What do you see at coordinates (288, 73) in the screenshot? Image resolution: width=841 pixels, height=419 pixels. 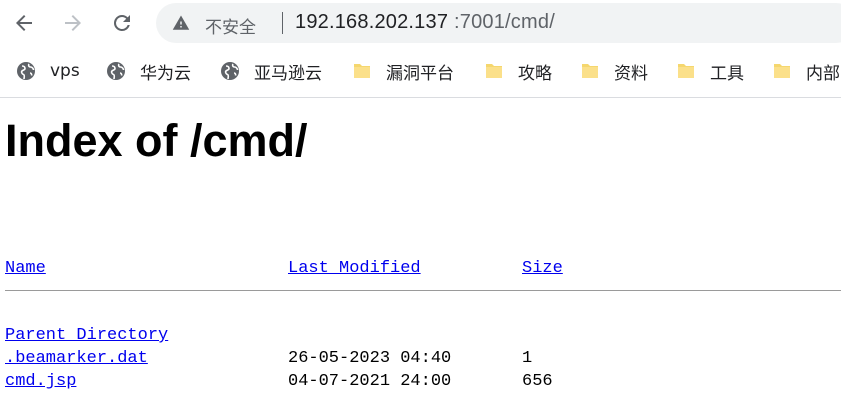 I see `bookmark-label: 亚马逊云` at bounding box center [288, 73].